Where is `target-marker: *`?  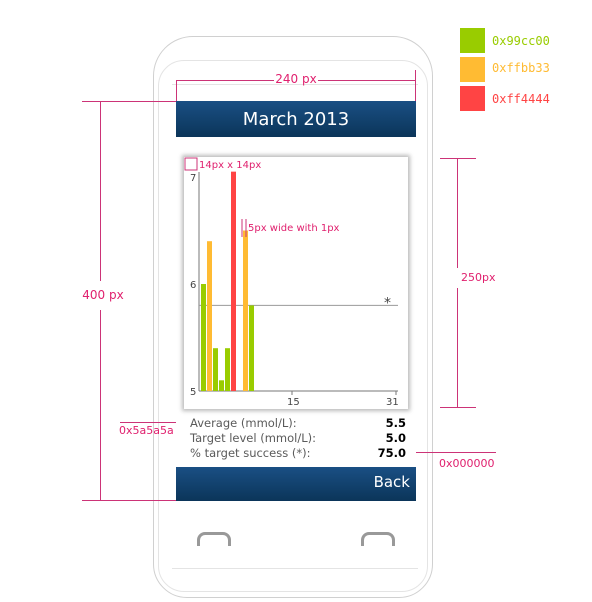
target-marker: * is located at coordinates (387, 303).